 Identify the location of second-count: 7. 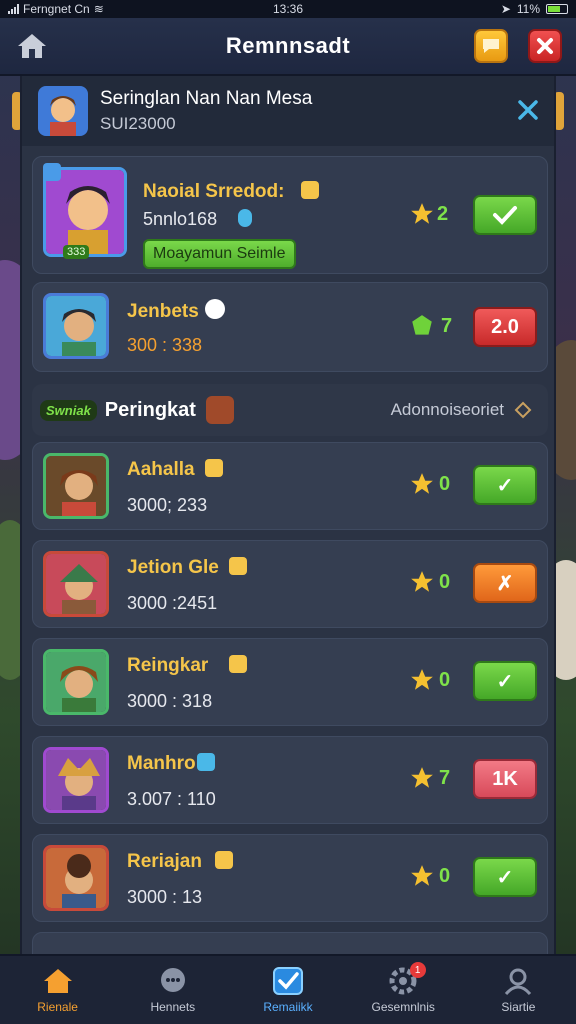
(447, 326).